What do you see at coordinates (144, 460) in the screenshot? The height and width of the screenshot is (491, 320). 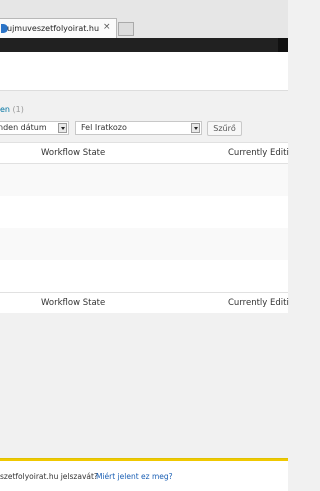 I see `notification-accent` at bounding box center [144, 460].